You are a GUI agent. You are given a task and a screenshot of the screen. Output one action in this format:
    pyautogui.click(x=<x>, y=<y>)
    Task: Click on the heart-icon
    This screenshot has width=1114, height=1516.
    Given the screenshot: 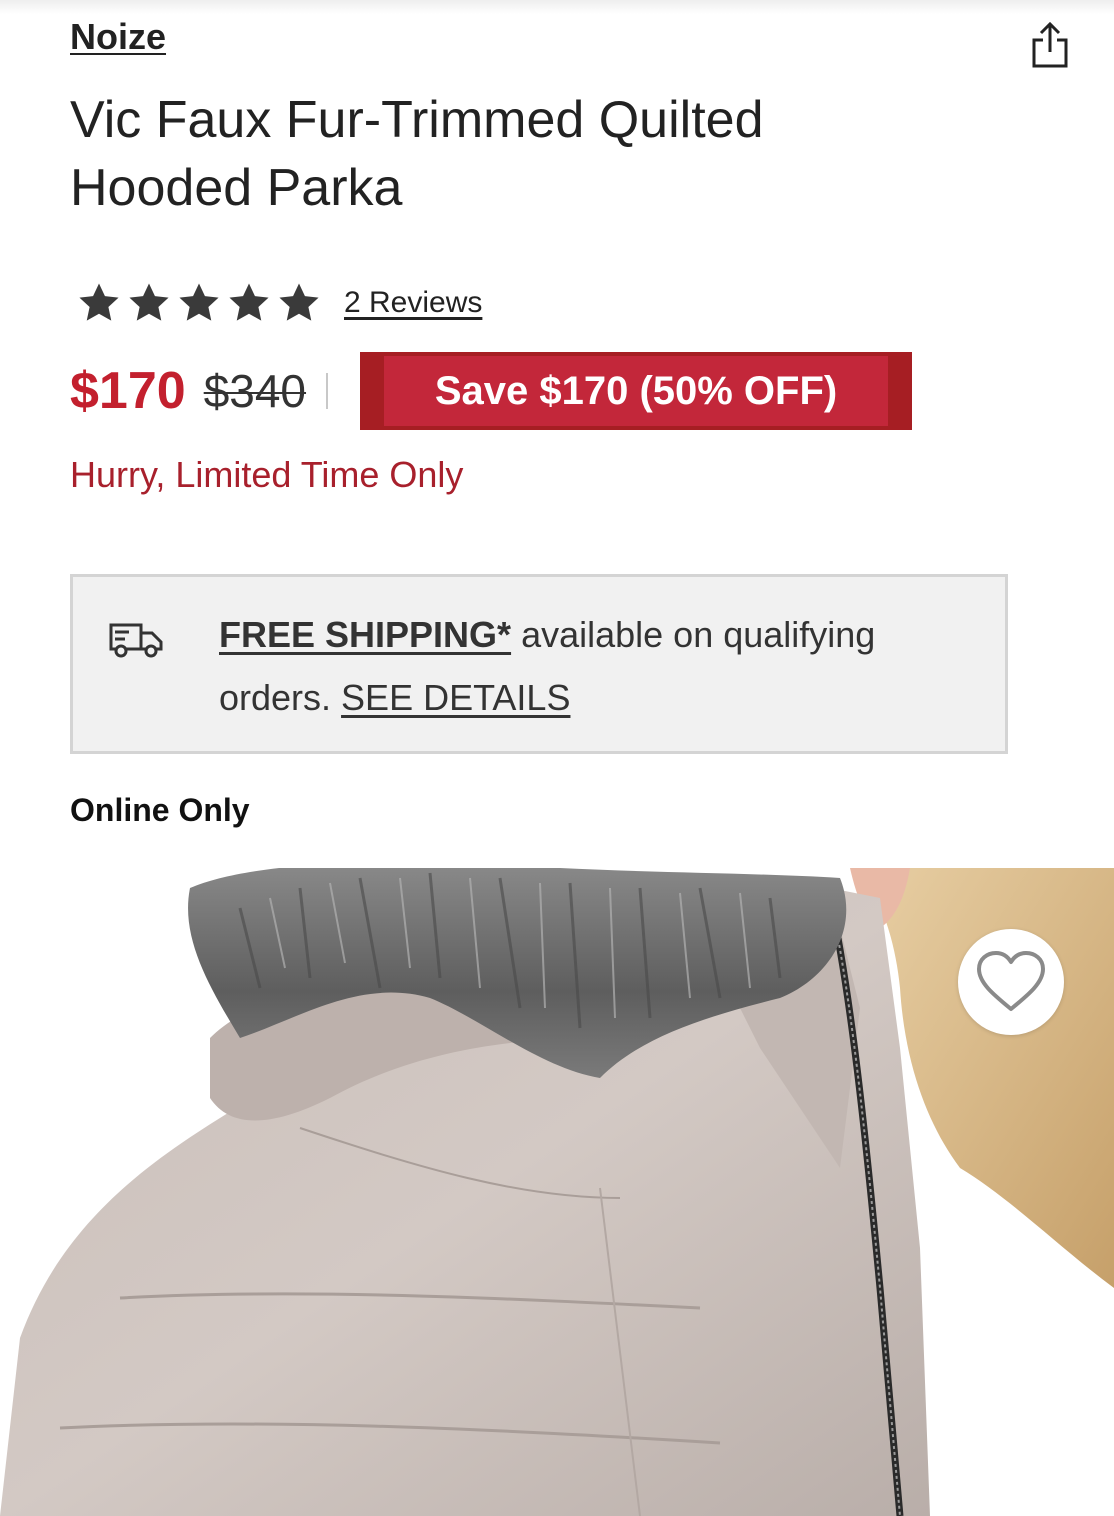 What is the action you would take?
    pyautogui.click(x=1011, y=981)
    